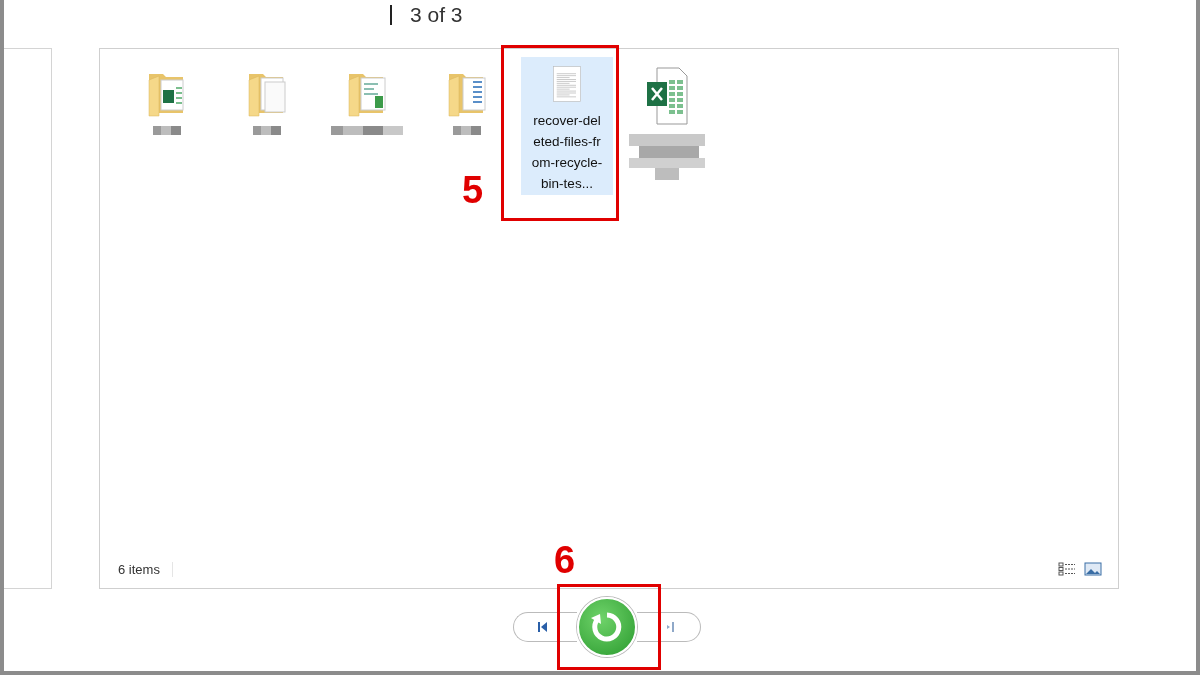 The image size is (1200, 675). What do you see at coordinates (669, 627) in the screenshot?
I see `last-page-button` at bounding box center [669, 627].